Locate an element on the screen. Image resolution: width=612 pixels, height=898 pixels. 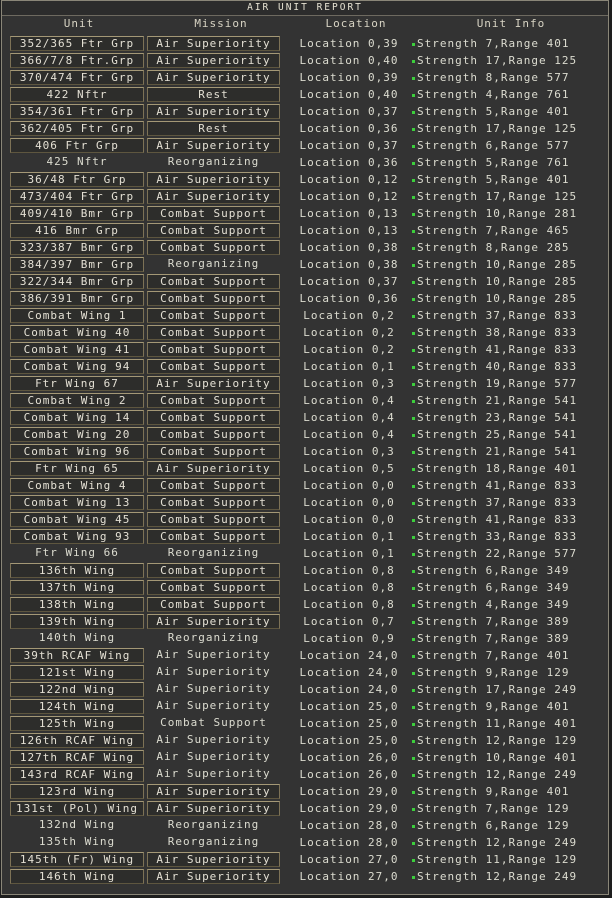
unit-name-button: Combat Wing 40 is located at coordinates (77, 332).